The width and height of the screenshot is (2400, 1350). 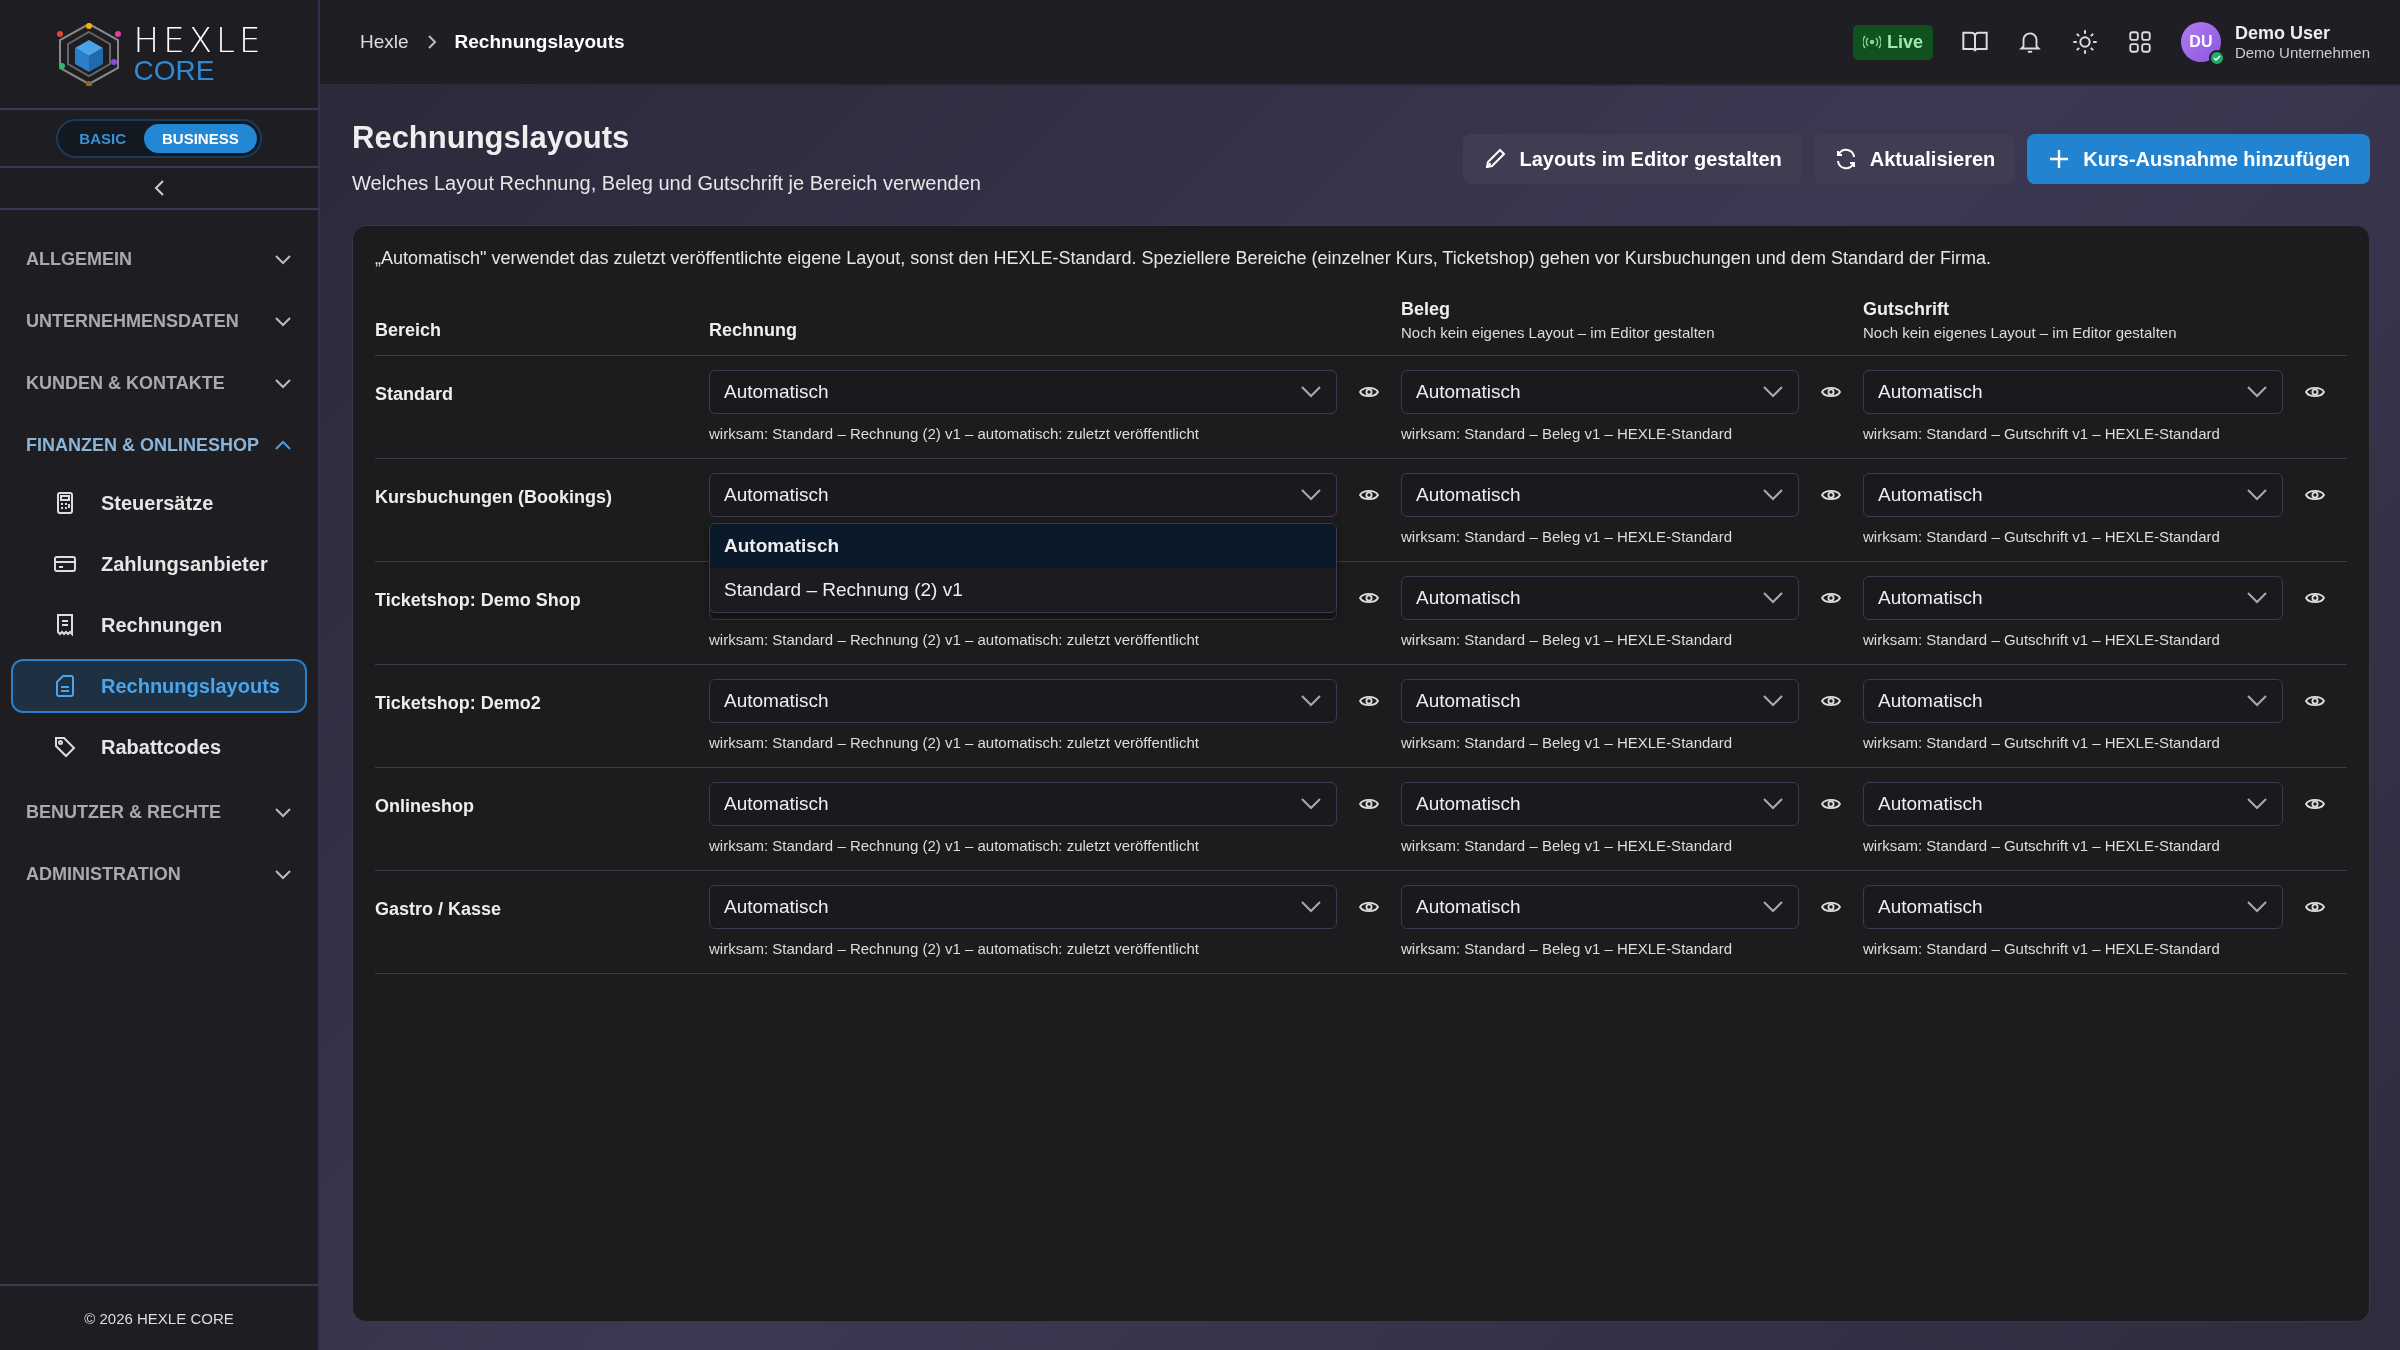 What do you see at coordinates (1906, 309) in the screenshot?
I see `column-header: Gutschrift` at bounding box center [1906, 309].